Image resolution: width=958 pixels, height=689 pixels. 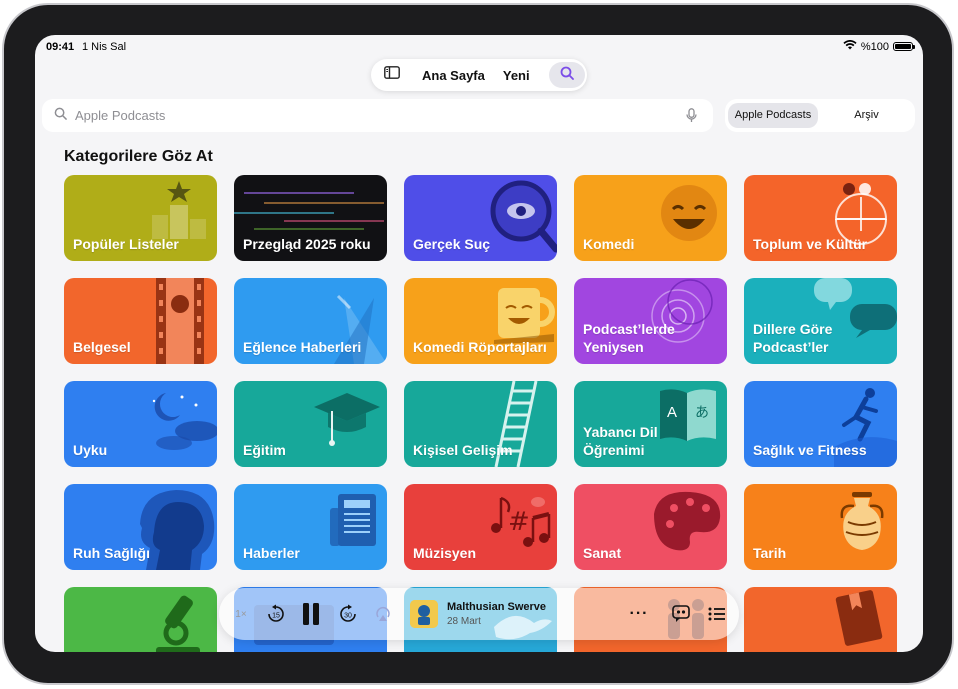 I want to click on category-tile-true-crime: Gerçek Suç, so click(x=480, y=218).